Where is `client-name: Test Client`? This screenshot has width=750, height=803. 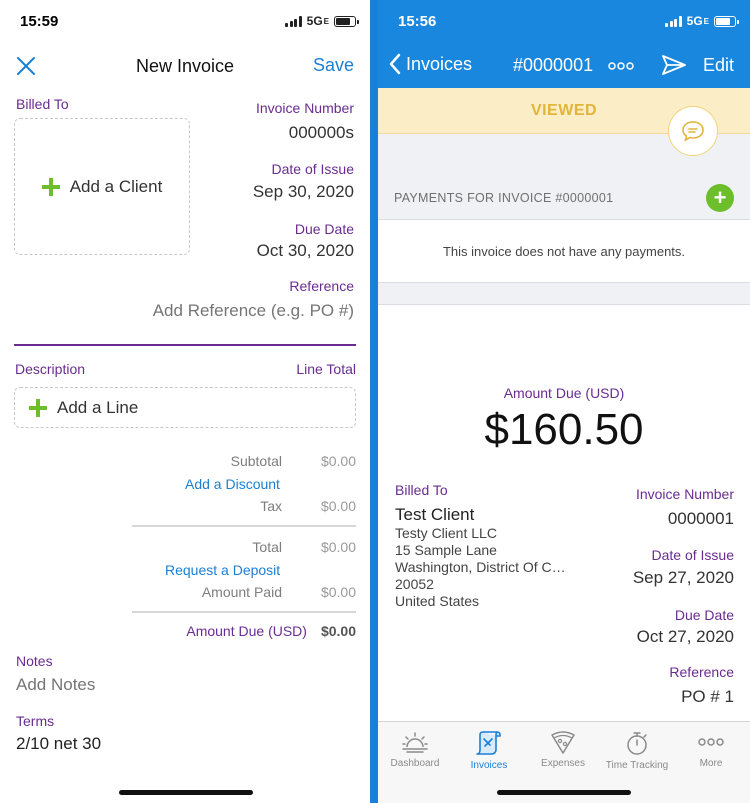
client-name: Test Client is located at coordinates (435, 514).